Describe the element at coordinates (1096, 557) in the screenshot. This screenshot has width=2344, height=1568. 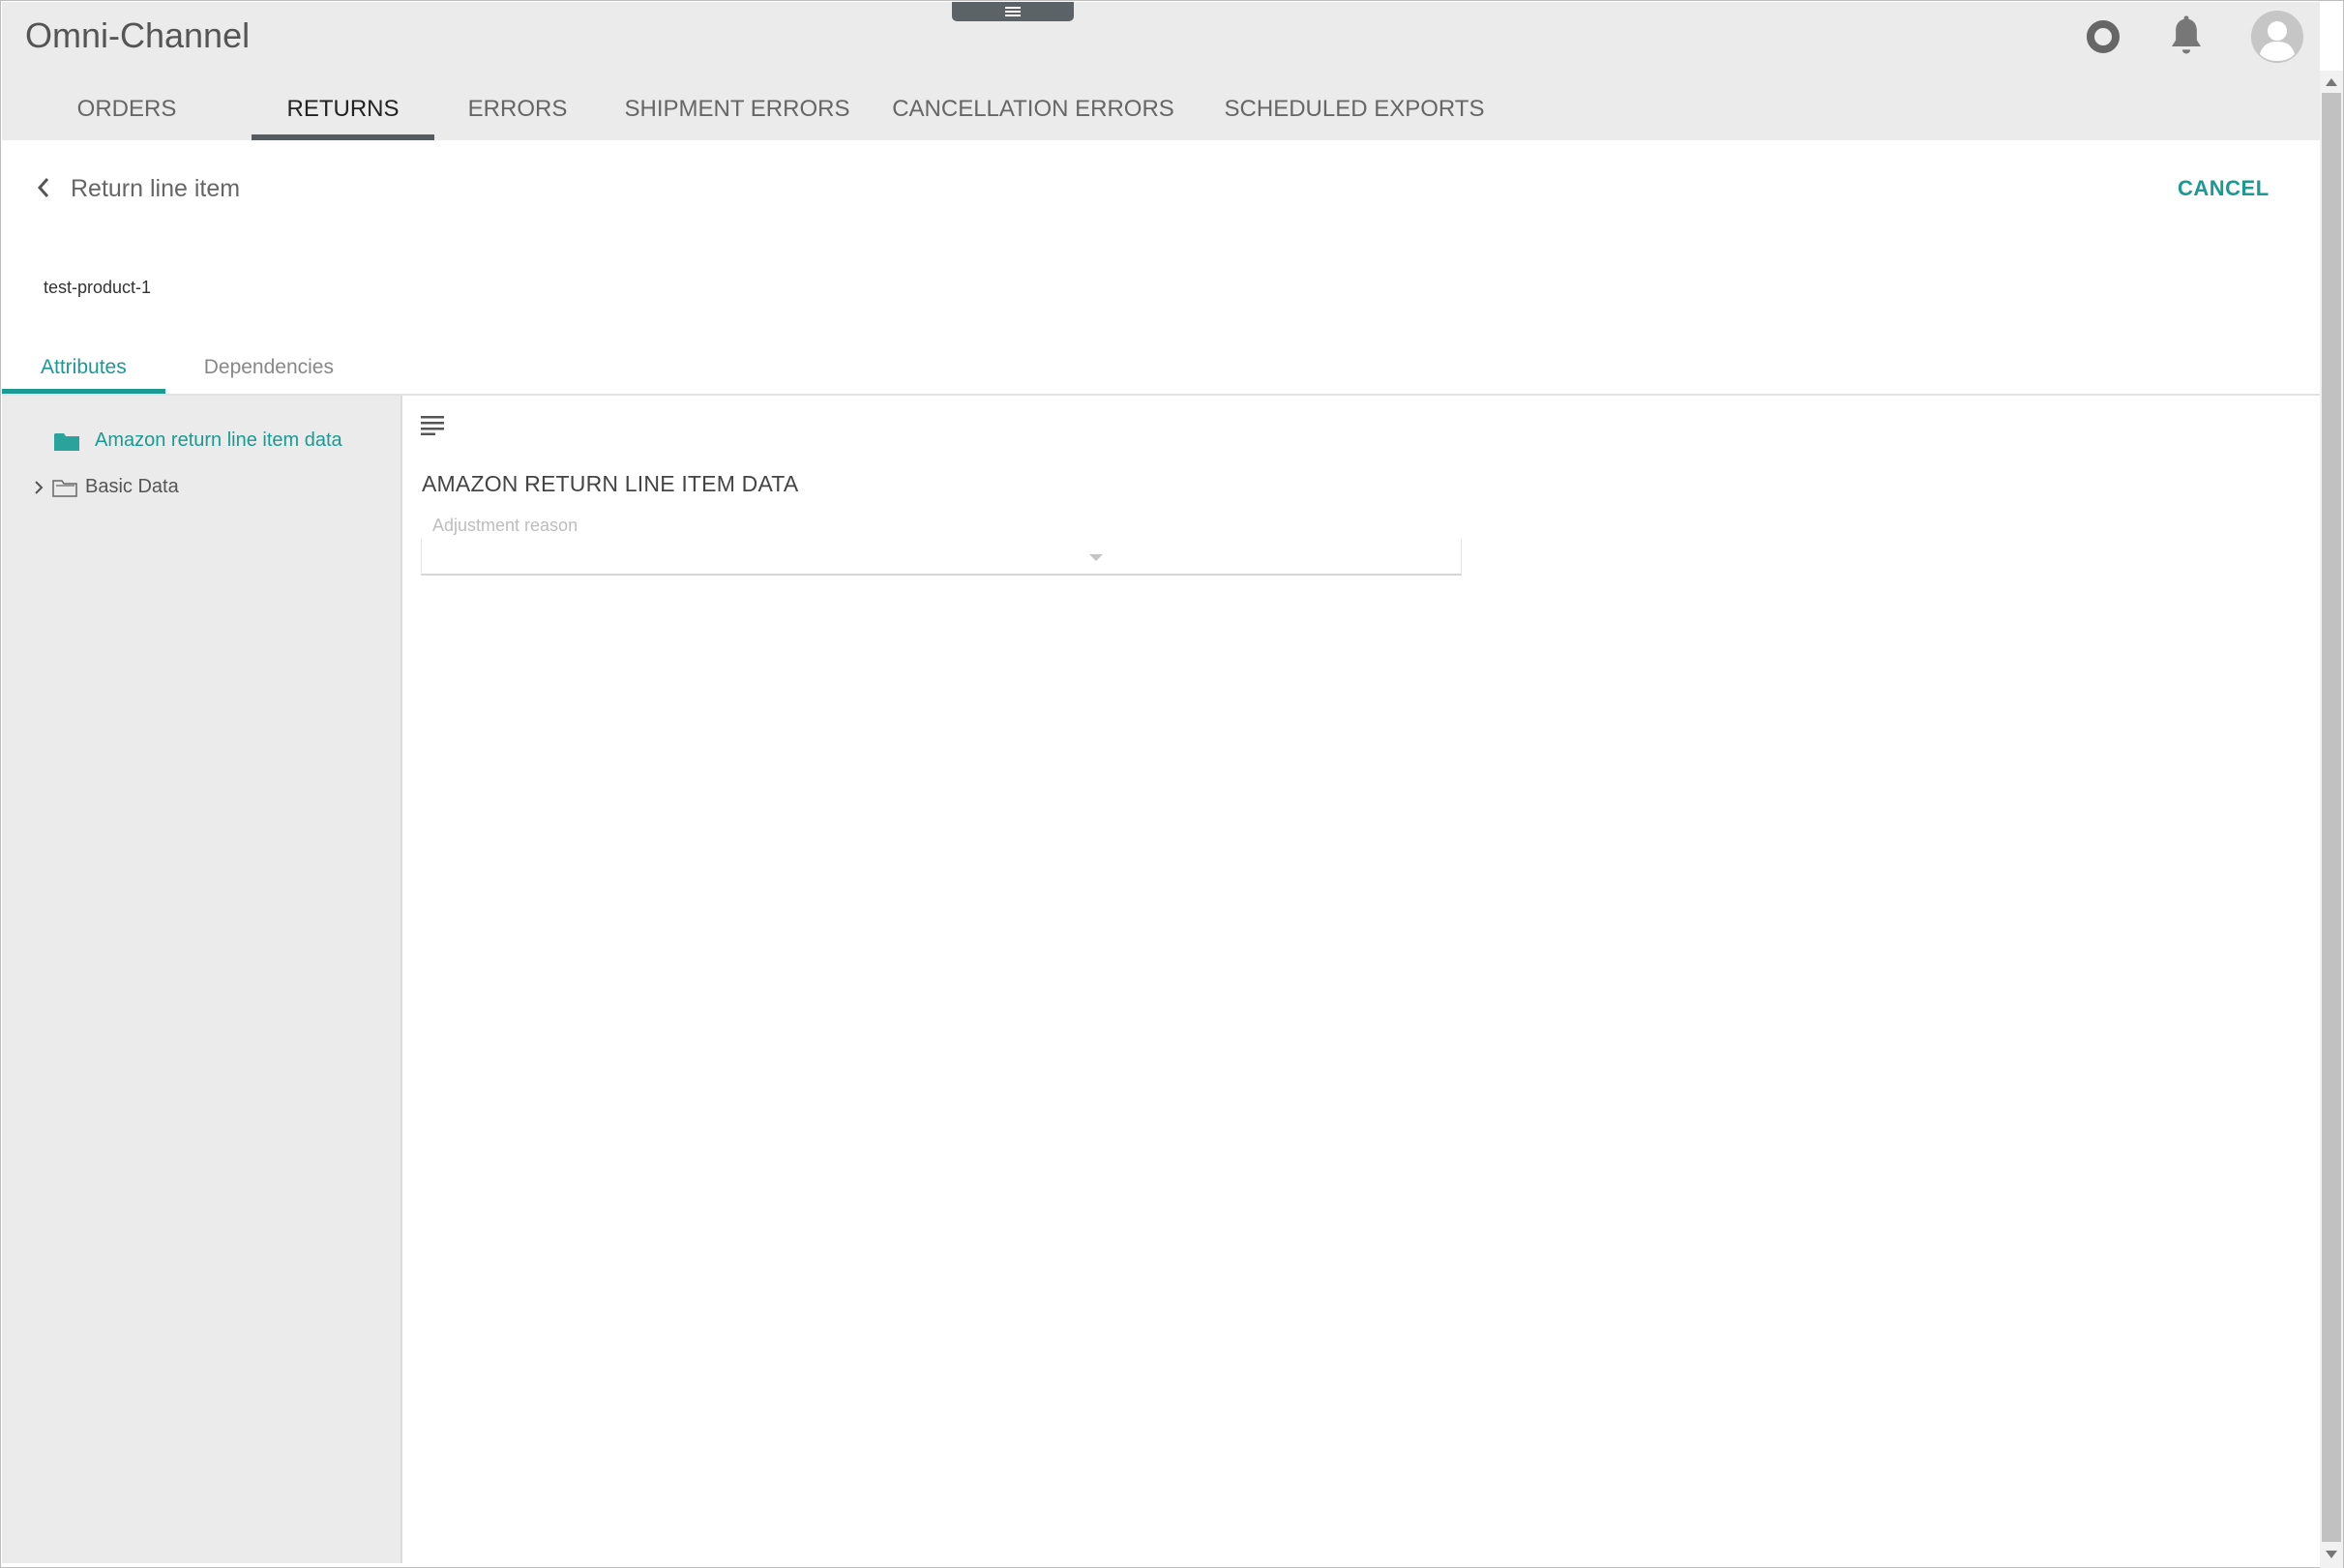
I see `dropdown-arrow-icon` at that location.